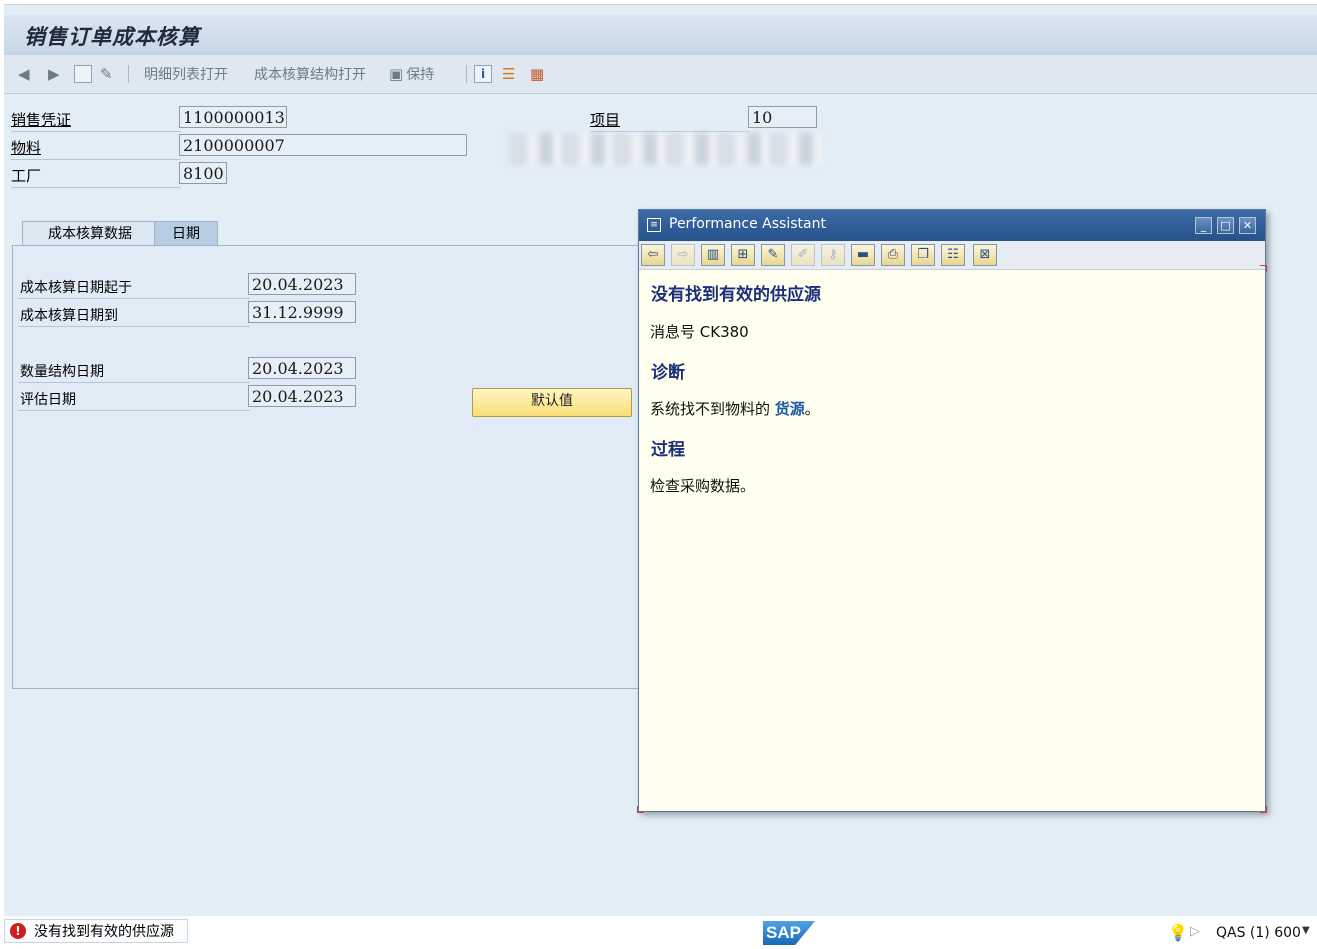  I want to click on status-message: ! 没有找到有效的供应源, so click(96, 931).